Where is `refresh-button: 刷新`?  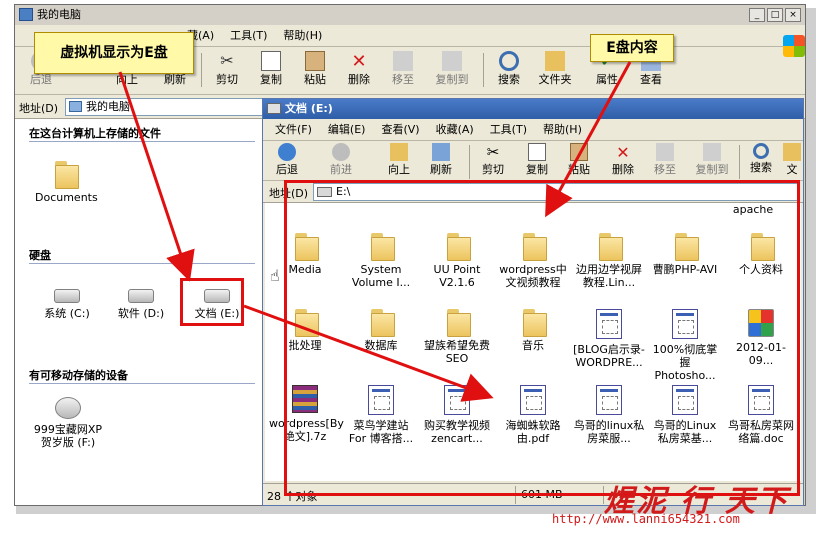
refresh-button: 刷新 is located at coordinates (441, 163).